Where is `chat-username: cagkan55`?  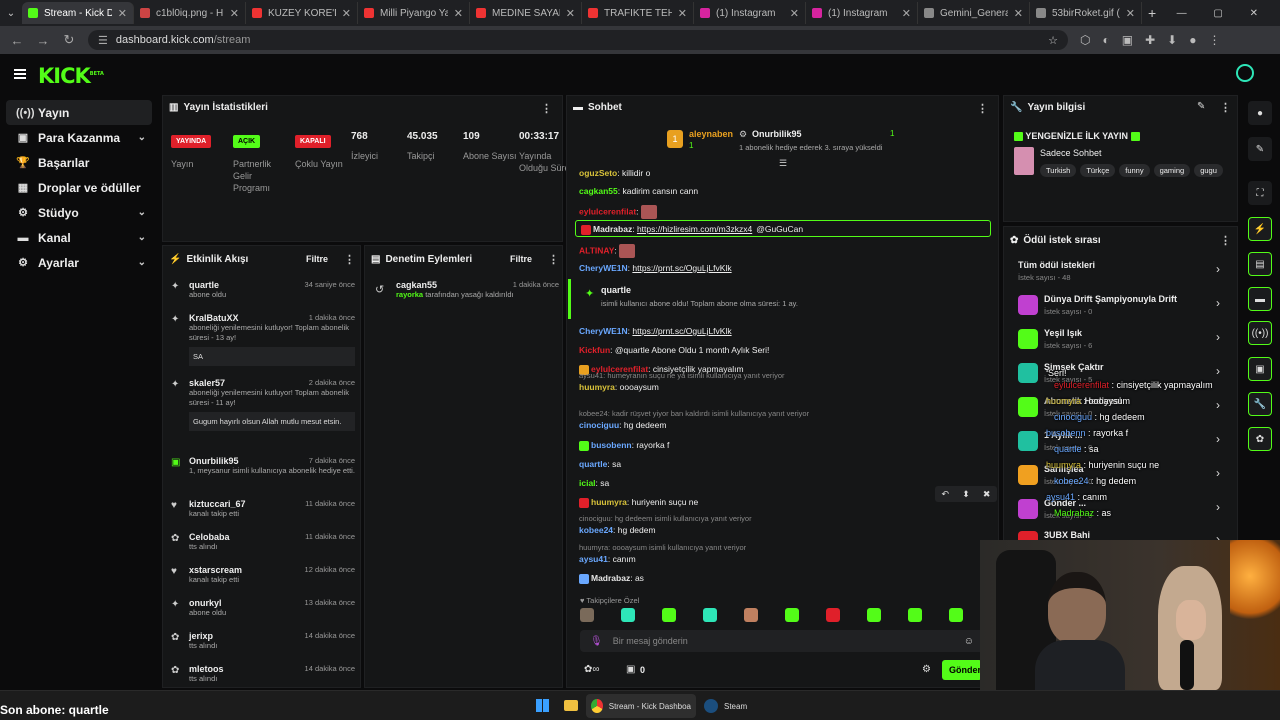 chat-username: cagkan55 is located at coordinates (598, 191).